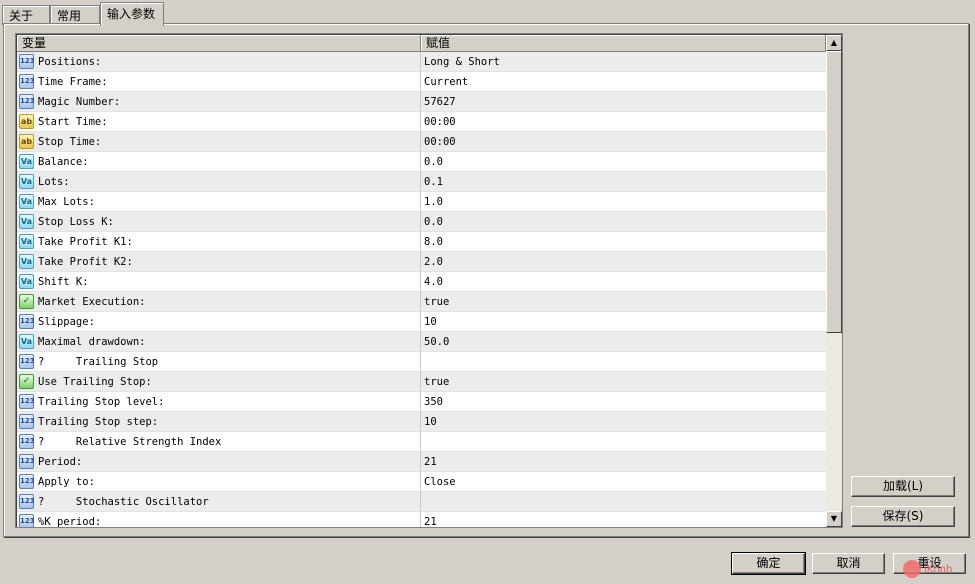 The image size is (975, 584). I want to click on table-row: Va Shift K: 4.0, so click(421, 282).